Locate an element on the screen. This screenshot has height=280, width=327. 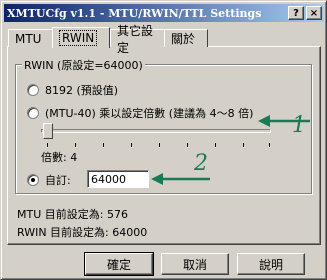
radio-custom is located at coordinates (33, 180).